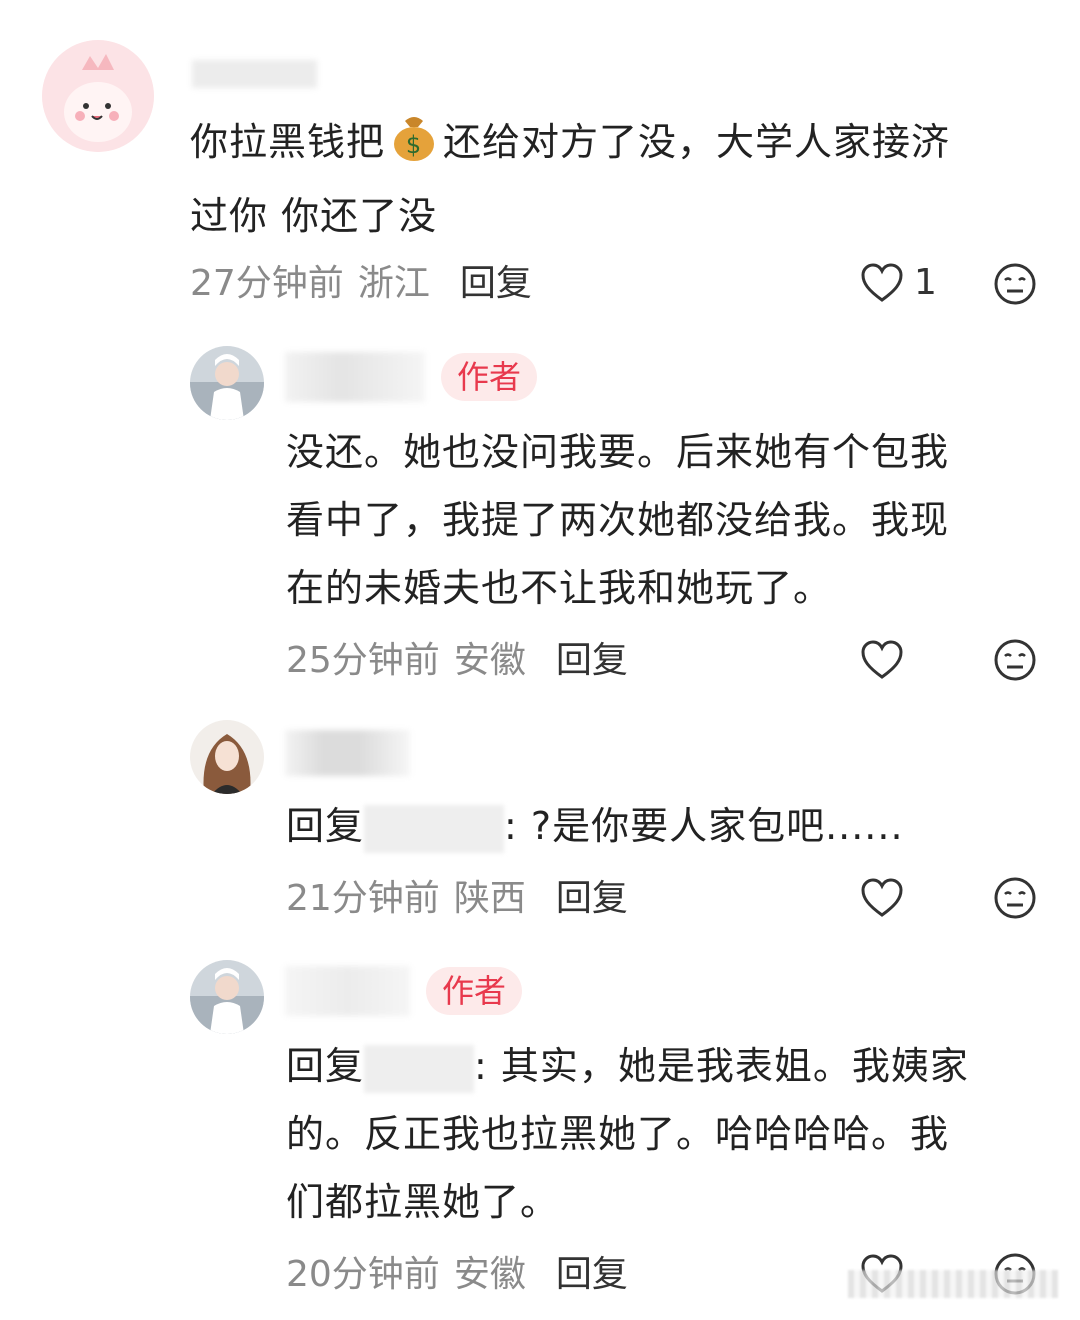  Describe the element at coordinates (620, 179) in the screenshot. I see `comment-text: 你拉黑钱把 $ 还给对方了没，大学人家接济 过你 你还了没` at that location.